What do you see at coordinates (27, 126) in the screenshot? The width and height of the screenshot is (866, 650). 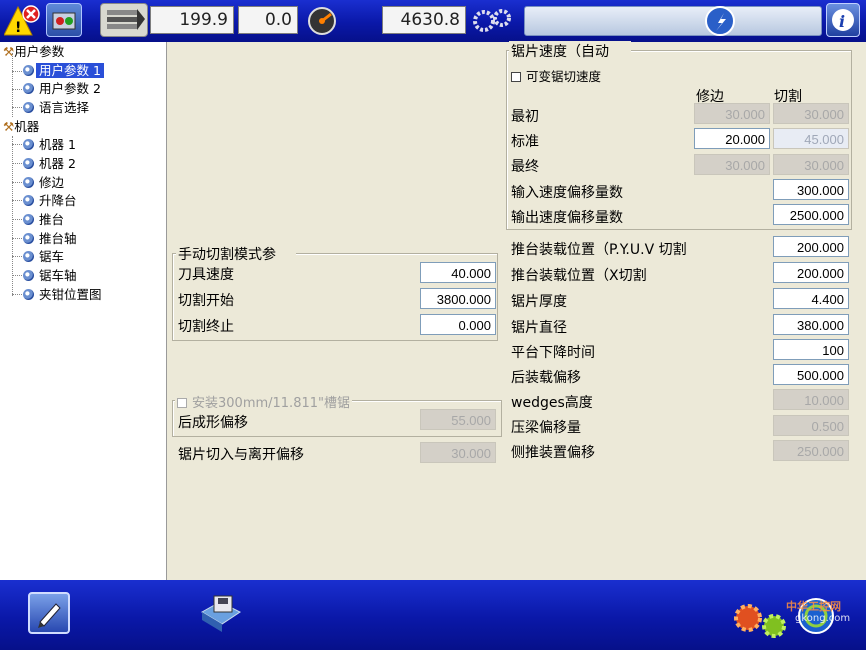 I see `tree-group-label: 机器` at bounding box center [27, 126].